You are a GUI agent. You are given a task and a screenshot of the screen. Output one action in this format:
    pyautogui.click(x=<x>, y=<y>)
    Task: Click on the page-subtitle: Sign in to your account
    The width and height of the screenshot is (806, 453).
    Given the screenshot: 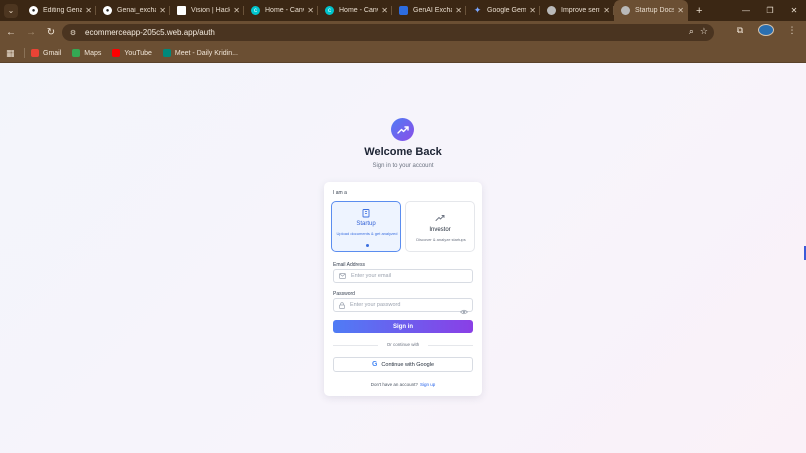 What is the action you would take?
    pyautogui.click(x=403, y=166)
    